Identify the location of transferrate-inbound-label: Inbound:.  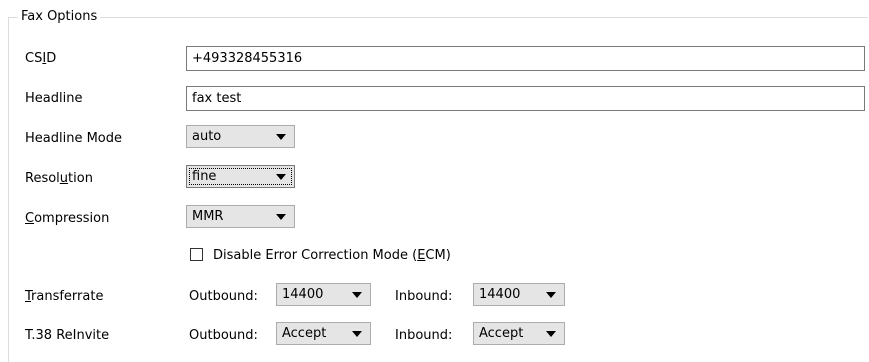
(424, 296).